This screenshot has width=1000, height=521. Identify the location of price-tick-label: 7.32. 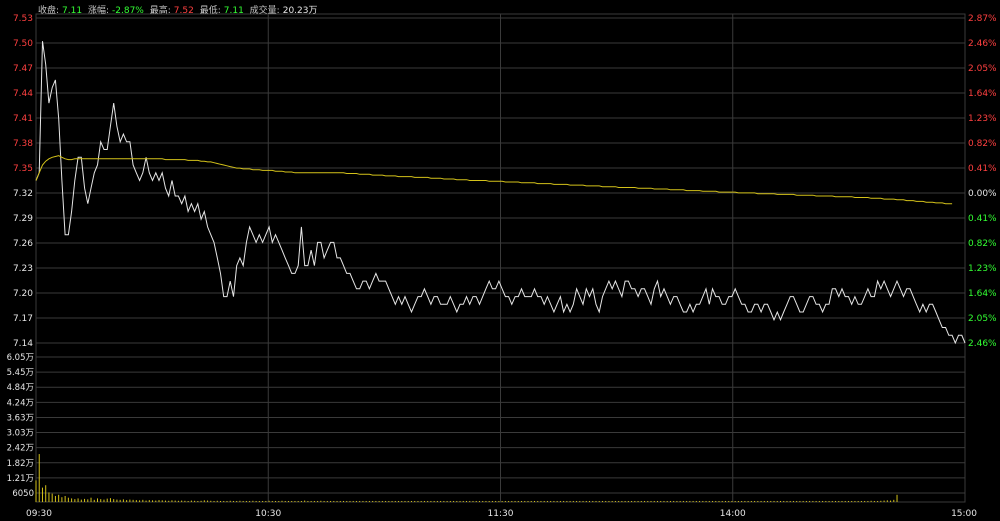
(23, 194).